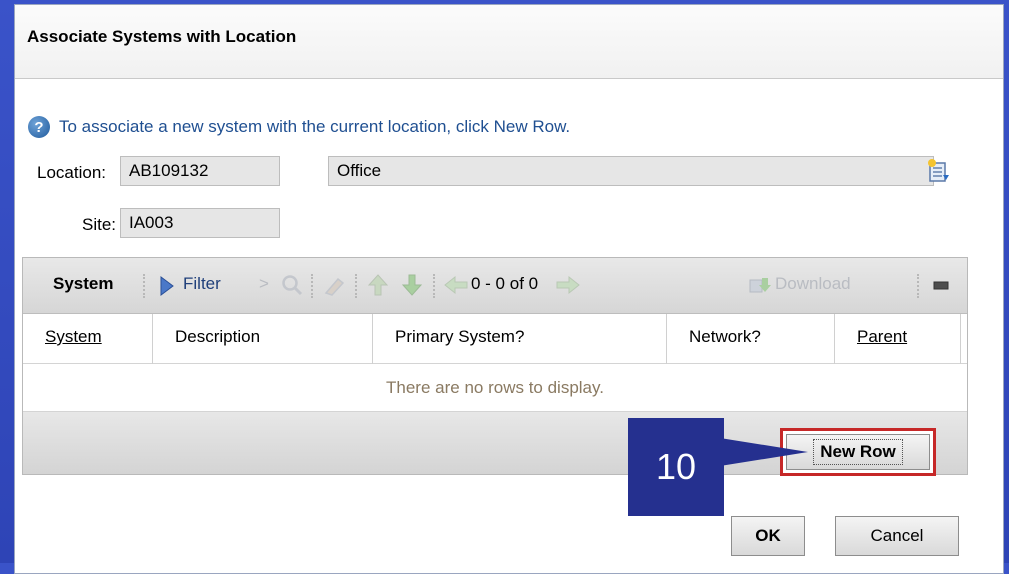 The height and width of the screenshot is (574, 1009). What do you see at coordinates (568, 285) in the screenshot?
I see `next-page-icon` at bounding box center [568, 285].